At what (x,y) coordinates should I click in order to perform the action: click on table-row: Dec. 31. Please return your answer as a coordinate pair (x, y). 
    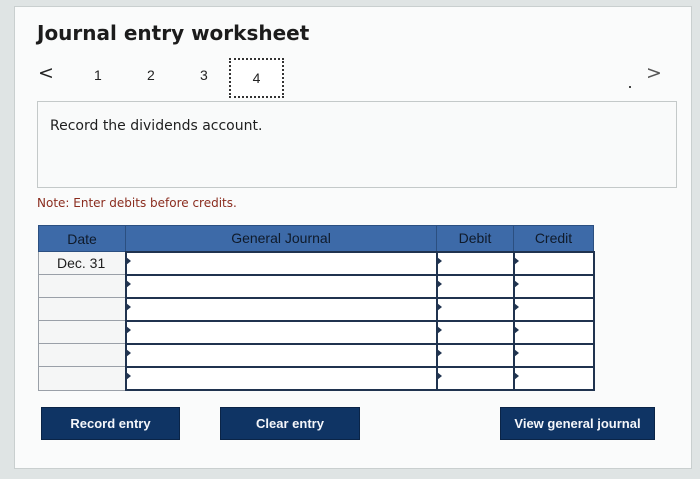
    Looking at the image, I should click on (316, 263).